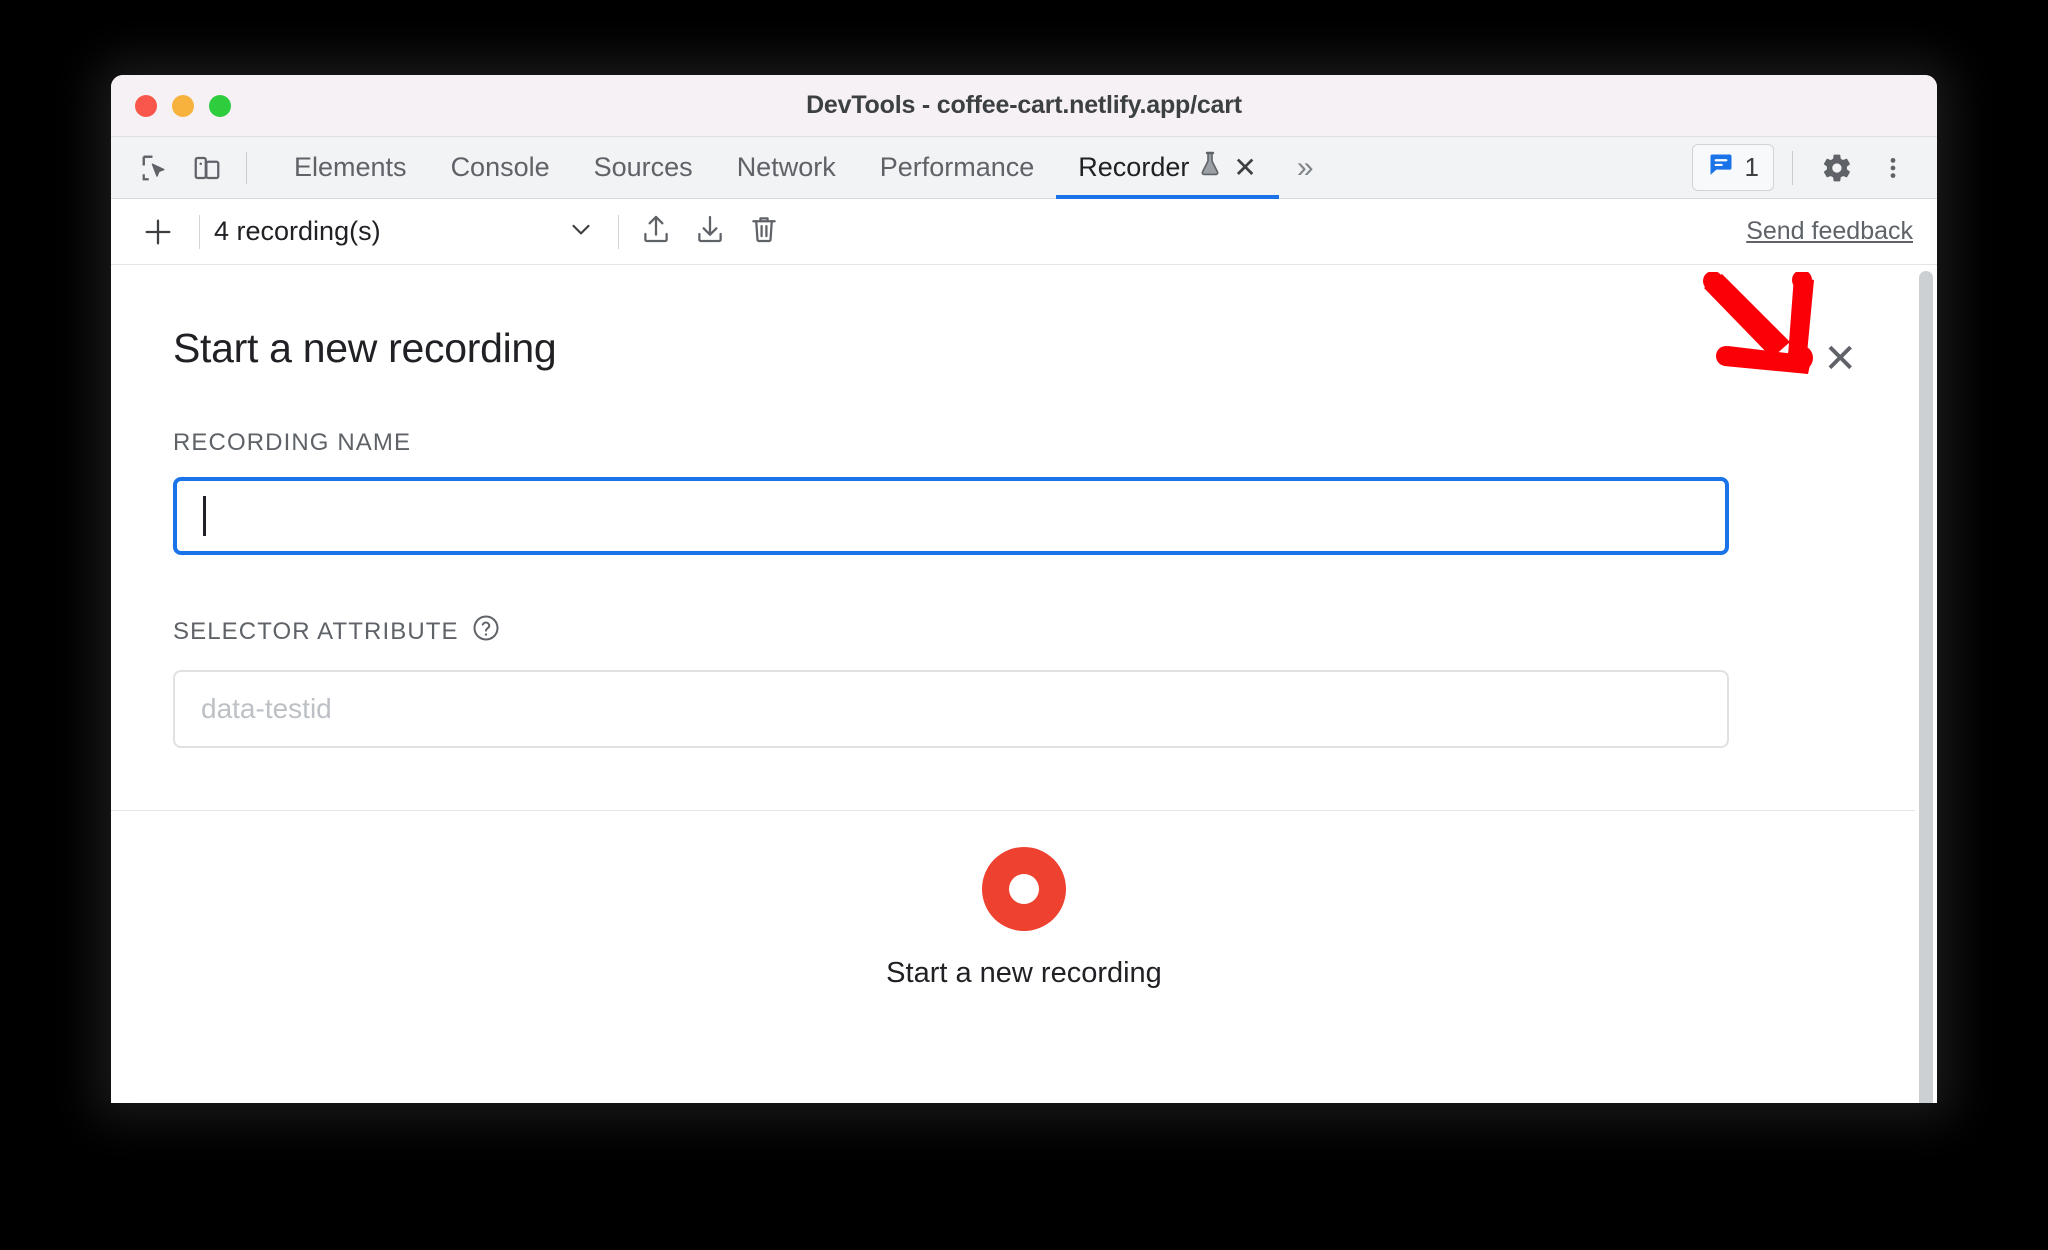 This screenshot has width=2048, height=1250. I want to click on tabbar-divider, so click(1792, 167).